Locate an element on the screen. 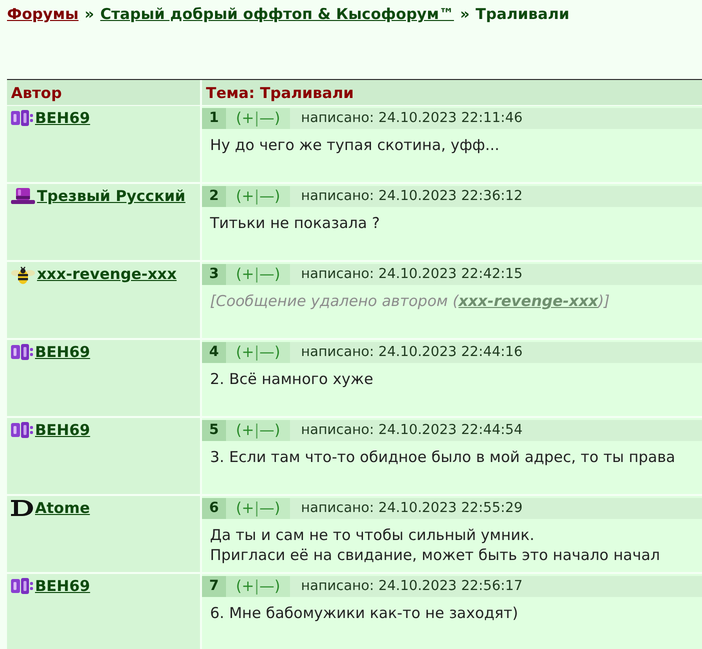 This screenshot has height=649, width=702. post-message: 2. Всё намного хуже is located at coordinates (291, 379).